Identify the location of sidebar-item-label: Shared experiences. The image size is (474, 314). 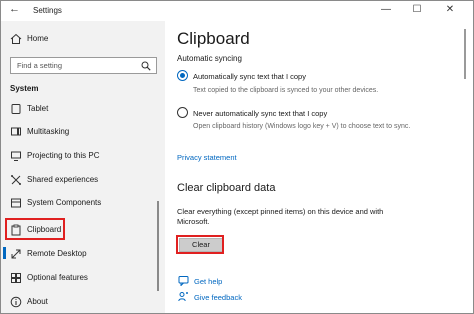
(63, 179).